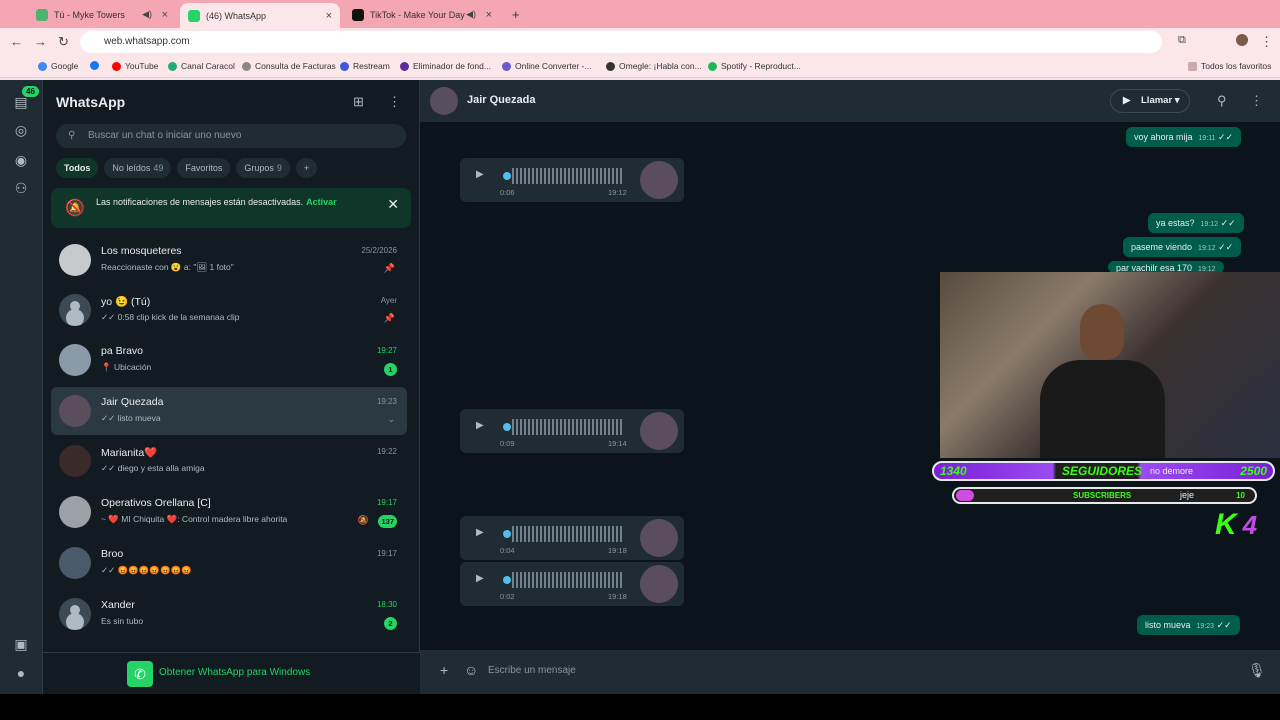 The width and height of the screenshot is (1280, 720). What do you see at coordinates (129, 453) in the screenshot?
I see `chat-name: Marianita❤️` at bounding box center [129, 453].